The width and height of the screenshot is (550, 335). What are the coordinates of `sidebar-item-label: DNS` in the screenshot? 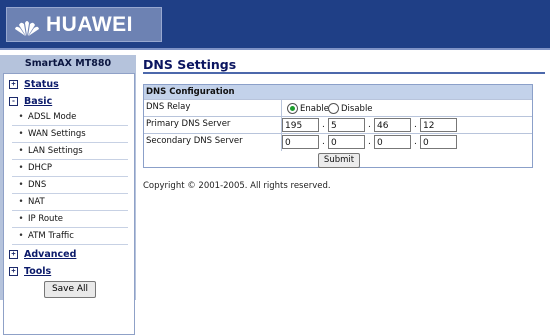 It's located at (37, 185).